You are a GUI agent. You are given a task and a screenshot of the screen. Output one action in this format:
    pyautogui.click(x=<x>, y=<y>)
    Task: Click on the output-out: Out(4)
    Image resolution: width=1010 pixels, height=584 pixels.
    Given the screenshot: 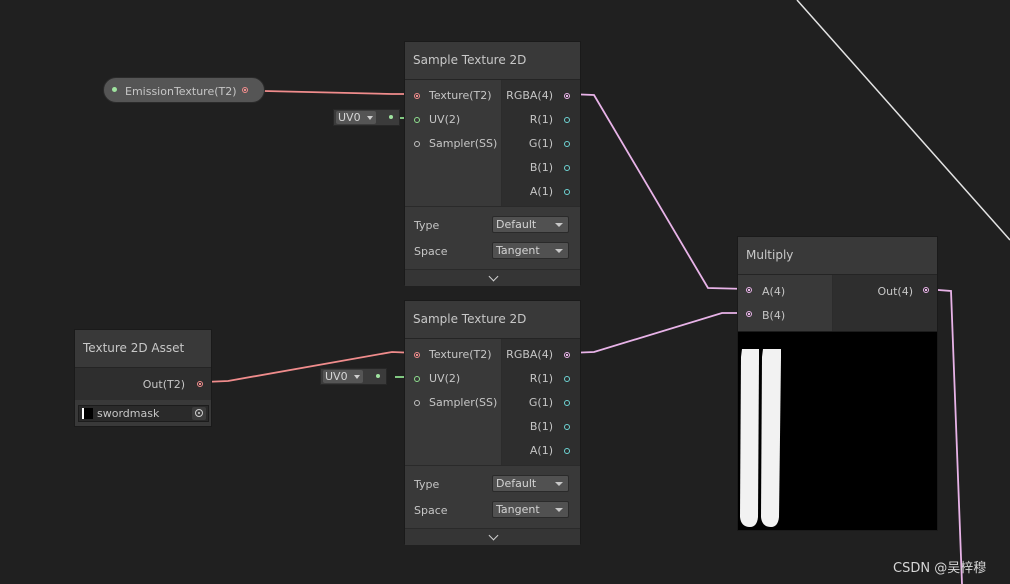 What is the action you would take?
    pyautogui.click(x=885, y=291)
    